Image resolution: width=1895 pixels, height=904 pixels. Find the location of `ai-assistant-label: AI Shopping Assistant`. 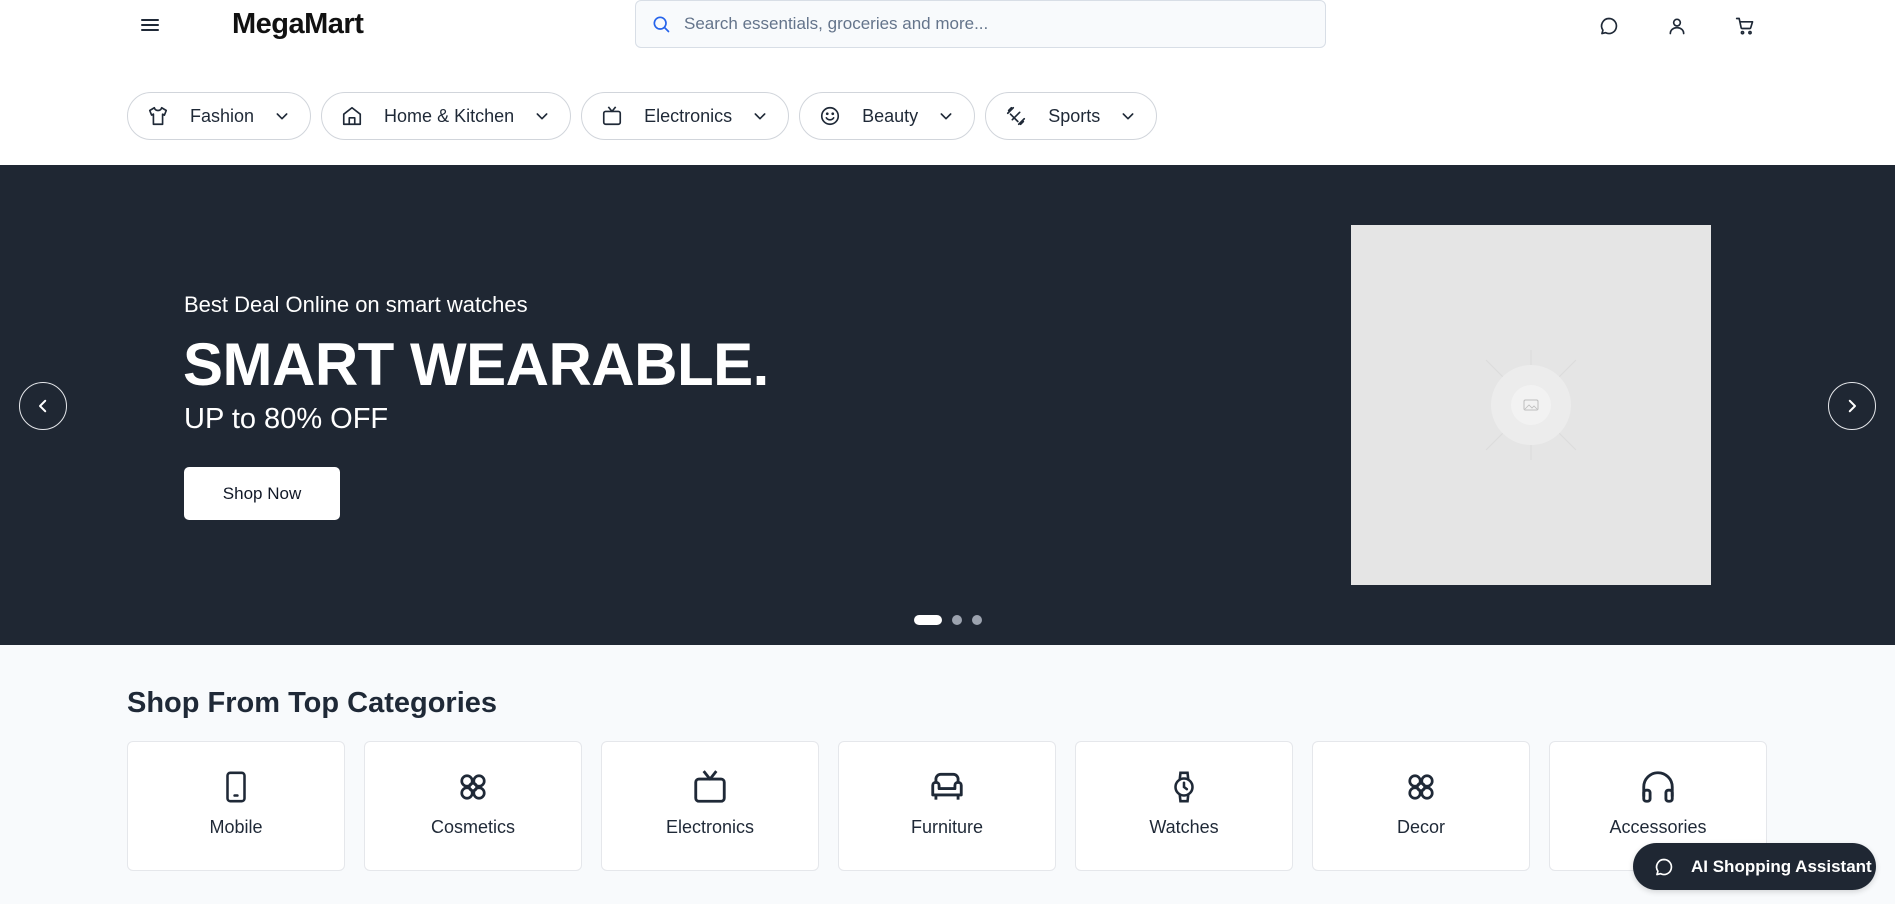

ai-assistant-label: AI Shopping Assistant is located at coordinates (1781, 866).